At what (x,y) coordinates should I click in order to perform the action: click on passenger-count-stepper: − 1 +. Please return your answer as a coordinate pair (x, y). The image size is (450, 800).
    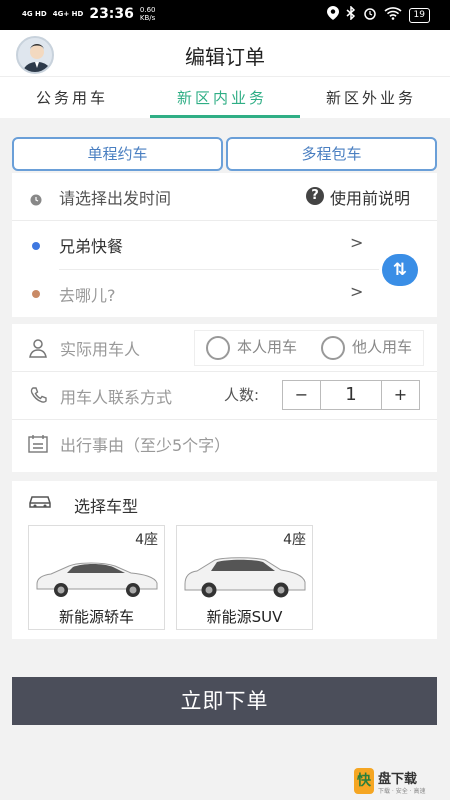
    Looking at the image, I should click on (351, 395).